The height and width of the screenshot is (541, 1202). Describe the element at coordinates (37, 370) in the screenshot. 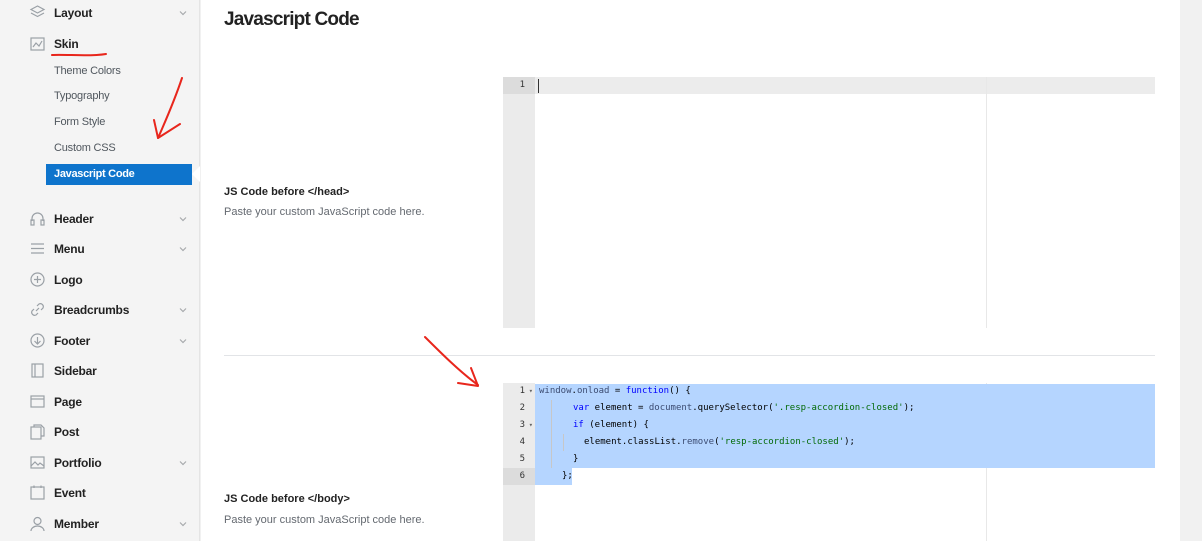

I see `sidebar-icon` at that location.